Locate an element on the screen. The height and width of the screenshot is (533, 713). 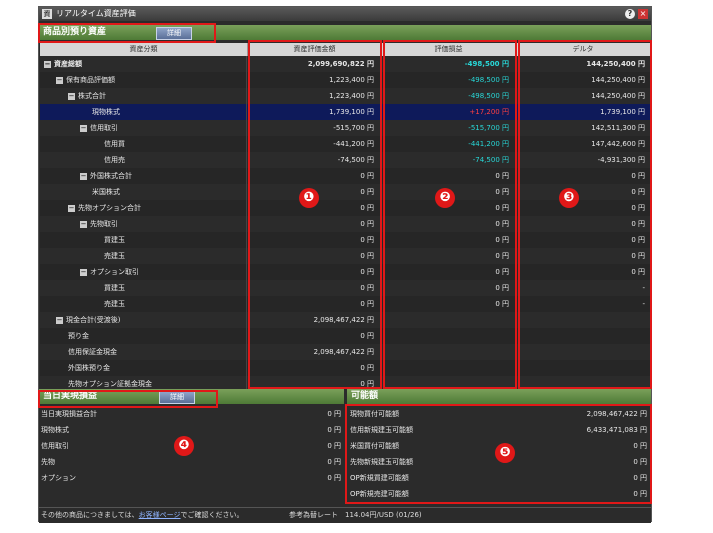
row-category: 信用保証金現金 is located at coordinates (143, 352).